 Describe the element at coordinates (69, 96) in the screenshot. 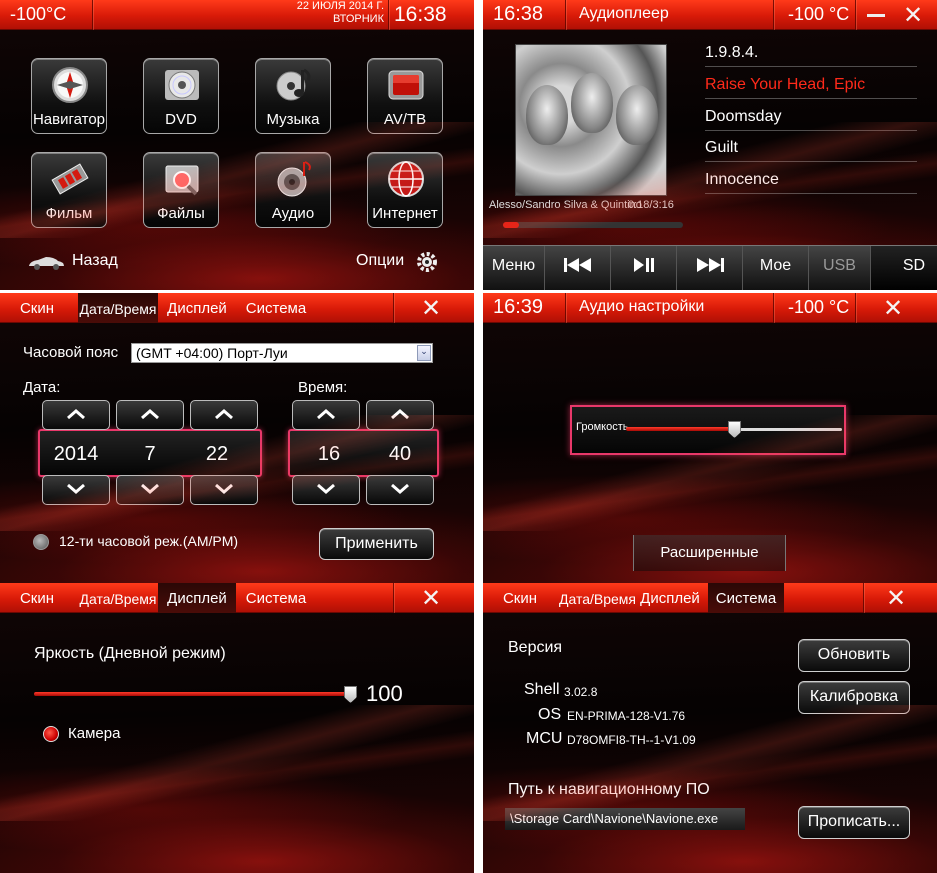

I see `tile-navigator: Навигатор` at that location.